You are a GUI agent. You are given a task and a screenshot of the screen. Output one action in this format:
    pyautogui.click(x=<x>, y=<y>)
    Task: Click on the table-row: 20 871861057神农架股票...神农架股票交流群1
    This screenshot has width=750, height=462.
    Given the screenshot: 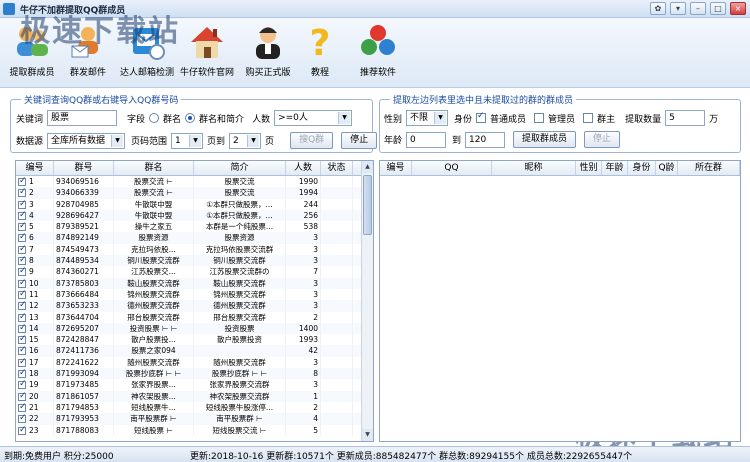 What is the action you would take?
    pyautogui.click(x=194, y=396)
    